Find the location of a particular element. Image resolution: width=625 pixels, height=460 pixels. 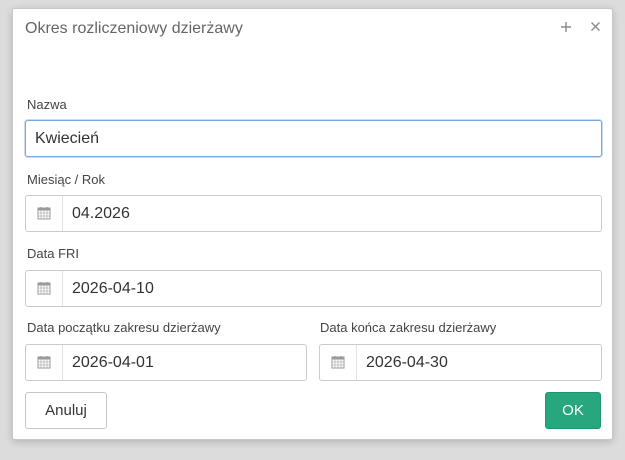

plus-icon is located at coordinates (566, 27).